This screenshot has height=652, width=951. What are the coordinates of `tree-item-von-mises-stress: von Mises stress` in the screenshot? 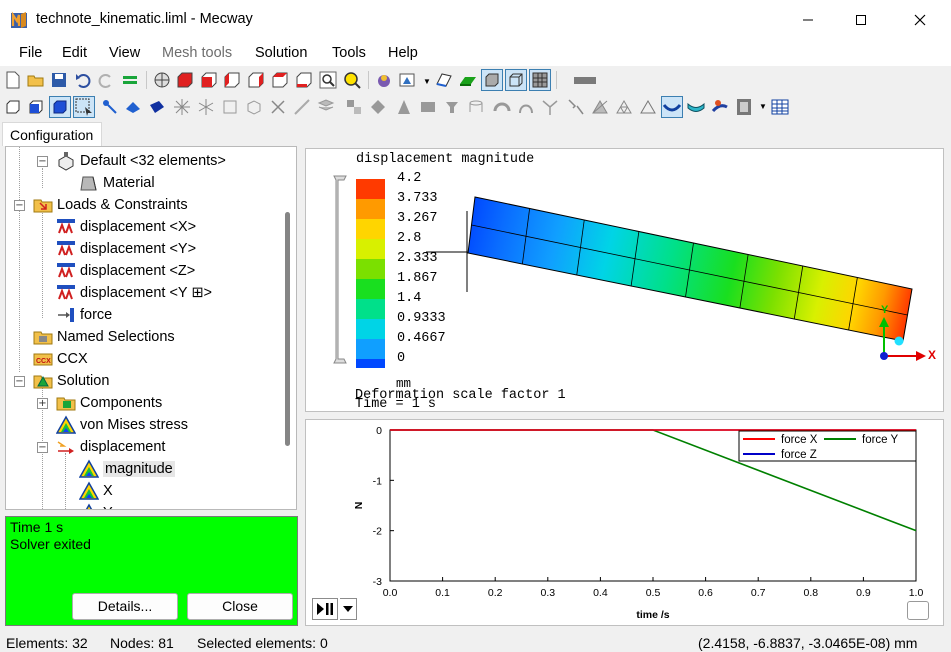 It's located at (122, 425).